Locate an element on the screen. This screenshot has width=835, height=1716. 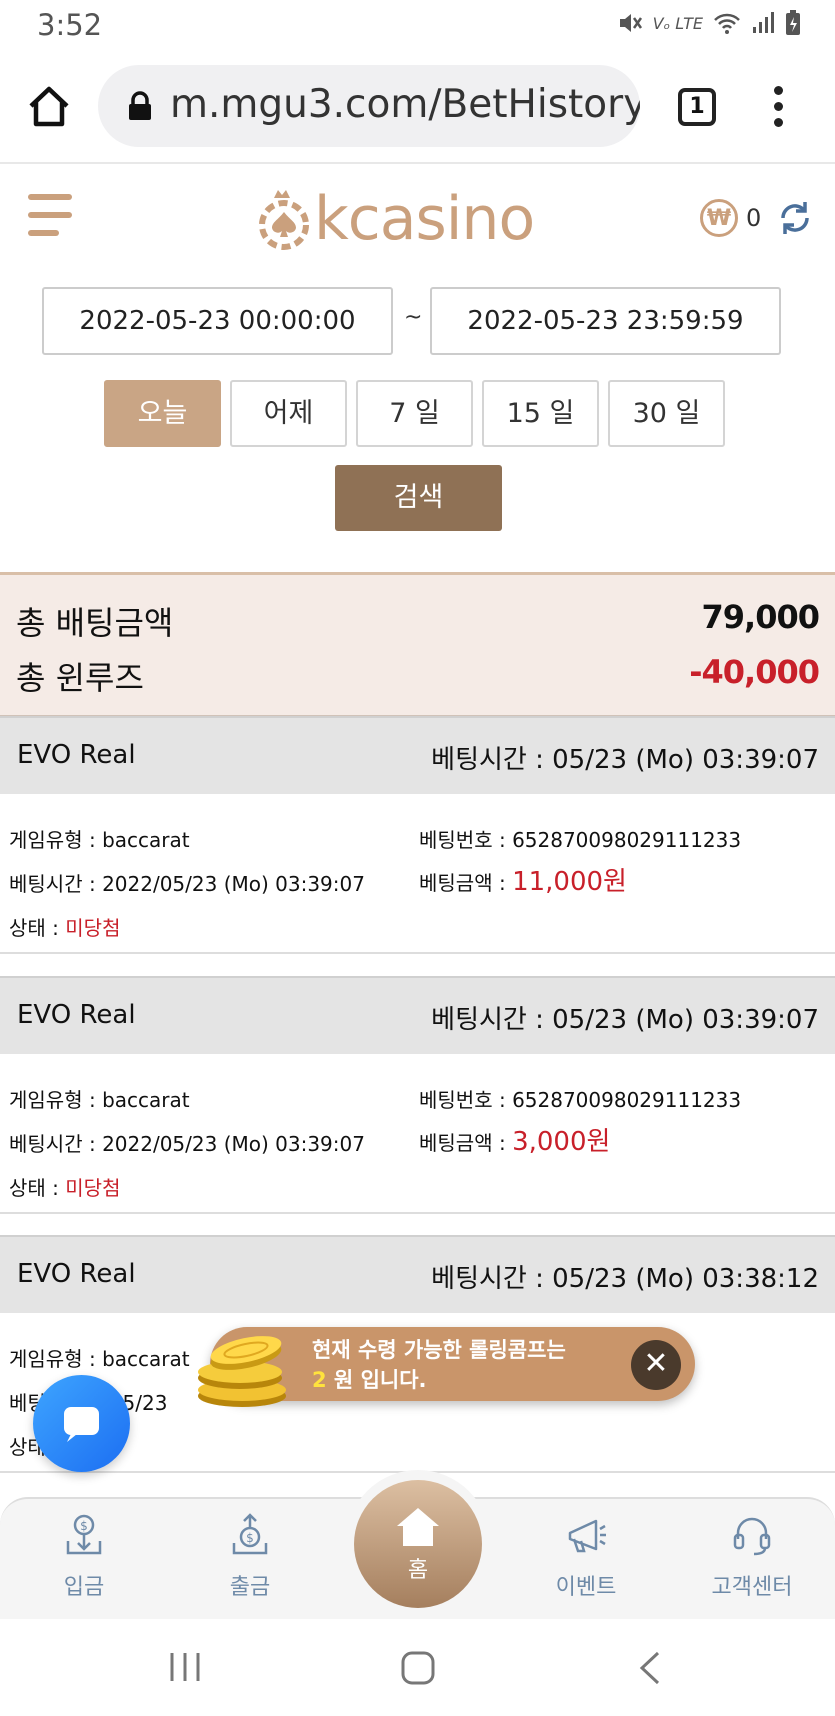
signal-icon is located at coordinates (763, 22).